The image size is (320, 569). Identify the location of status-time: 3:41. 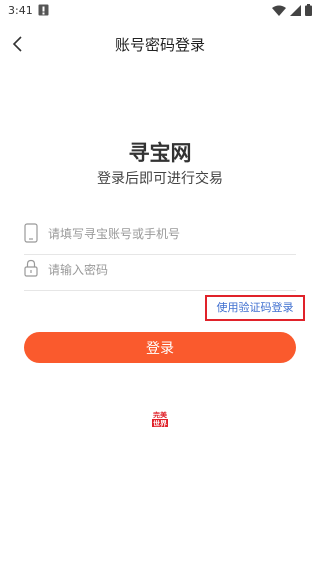
(20, 10).